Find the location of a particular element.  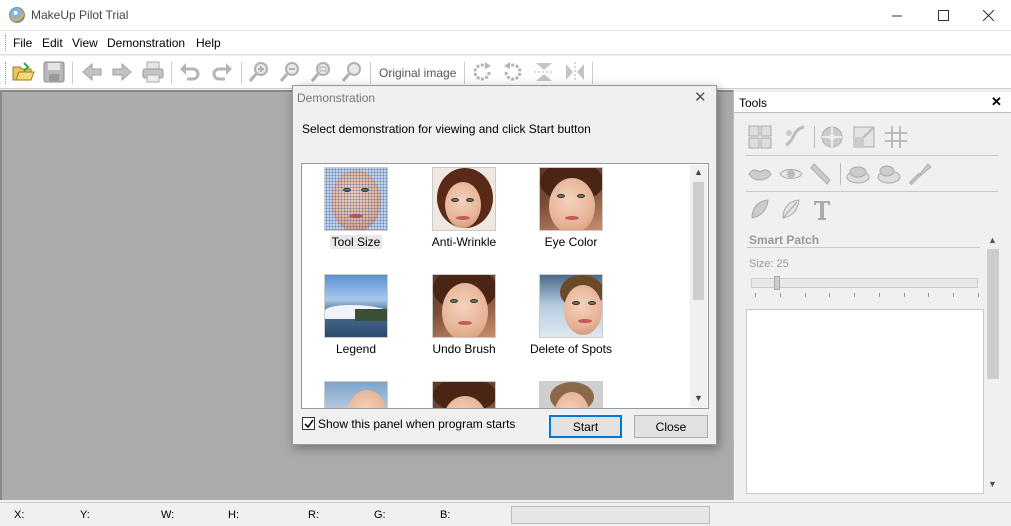

zoom-out-button is located at coordinates (290, 72).